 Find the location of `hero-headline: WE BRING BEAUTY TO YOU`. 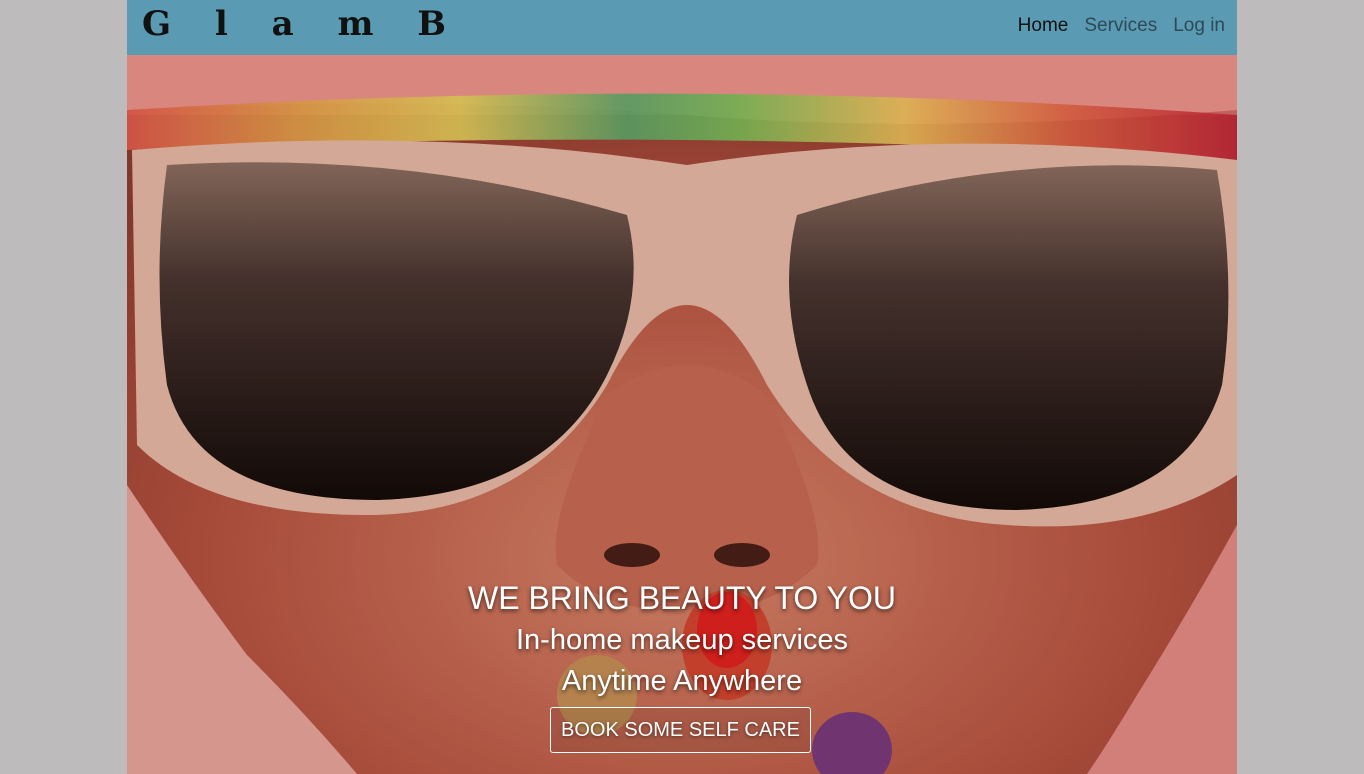

hero-headline: WE BRING BEAUTY TO YOU is located at coordinates (682, 598).